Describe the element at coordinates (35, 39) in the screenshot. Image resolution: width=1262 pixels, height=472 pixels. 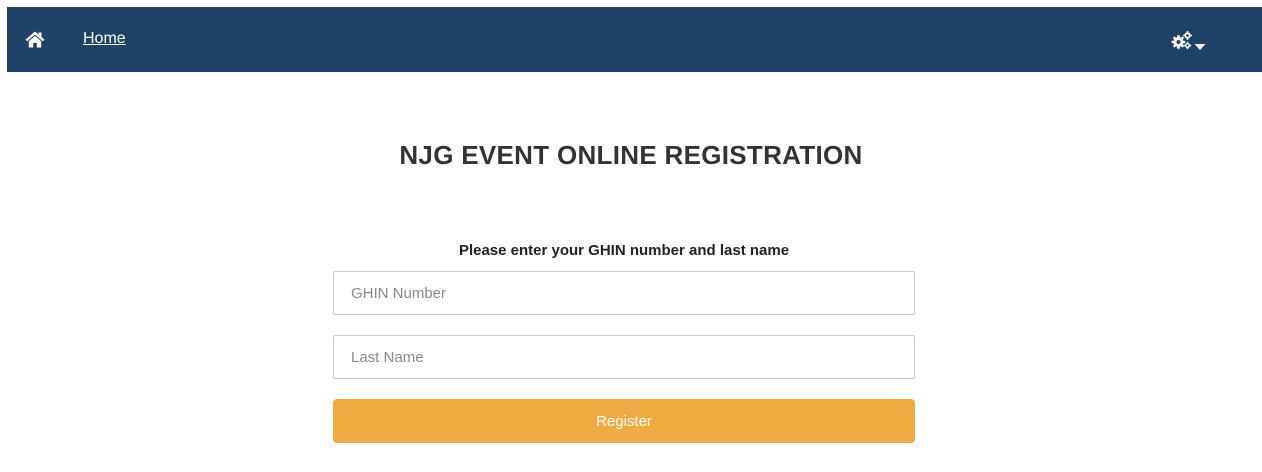
I see `home-icon` at that location.